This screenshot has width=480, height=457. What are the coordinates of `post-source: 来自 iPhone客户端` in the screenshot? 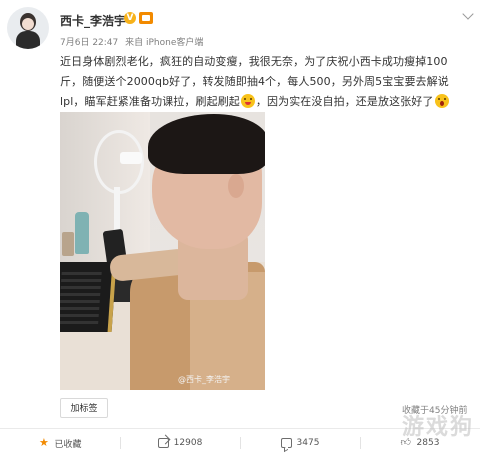 It's located at (164, 43).